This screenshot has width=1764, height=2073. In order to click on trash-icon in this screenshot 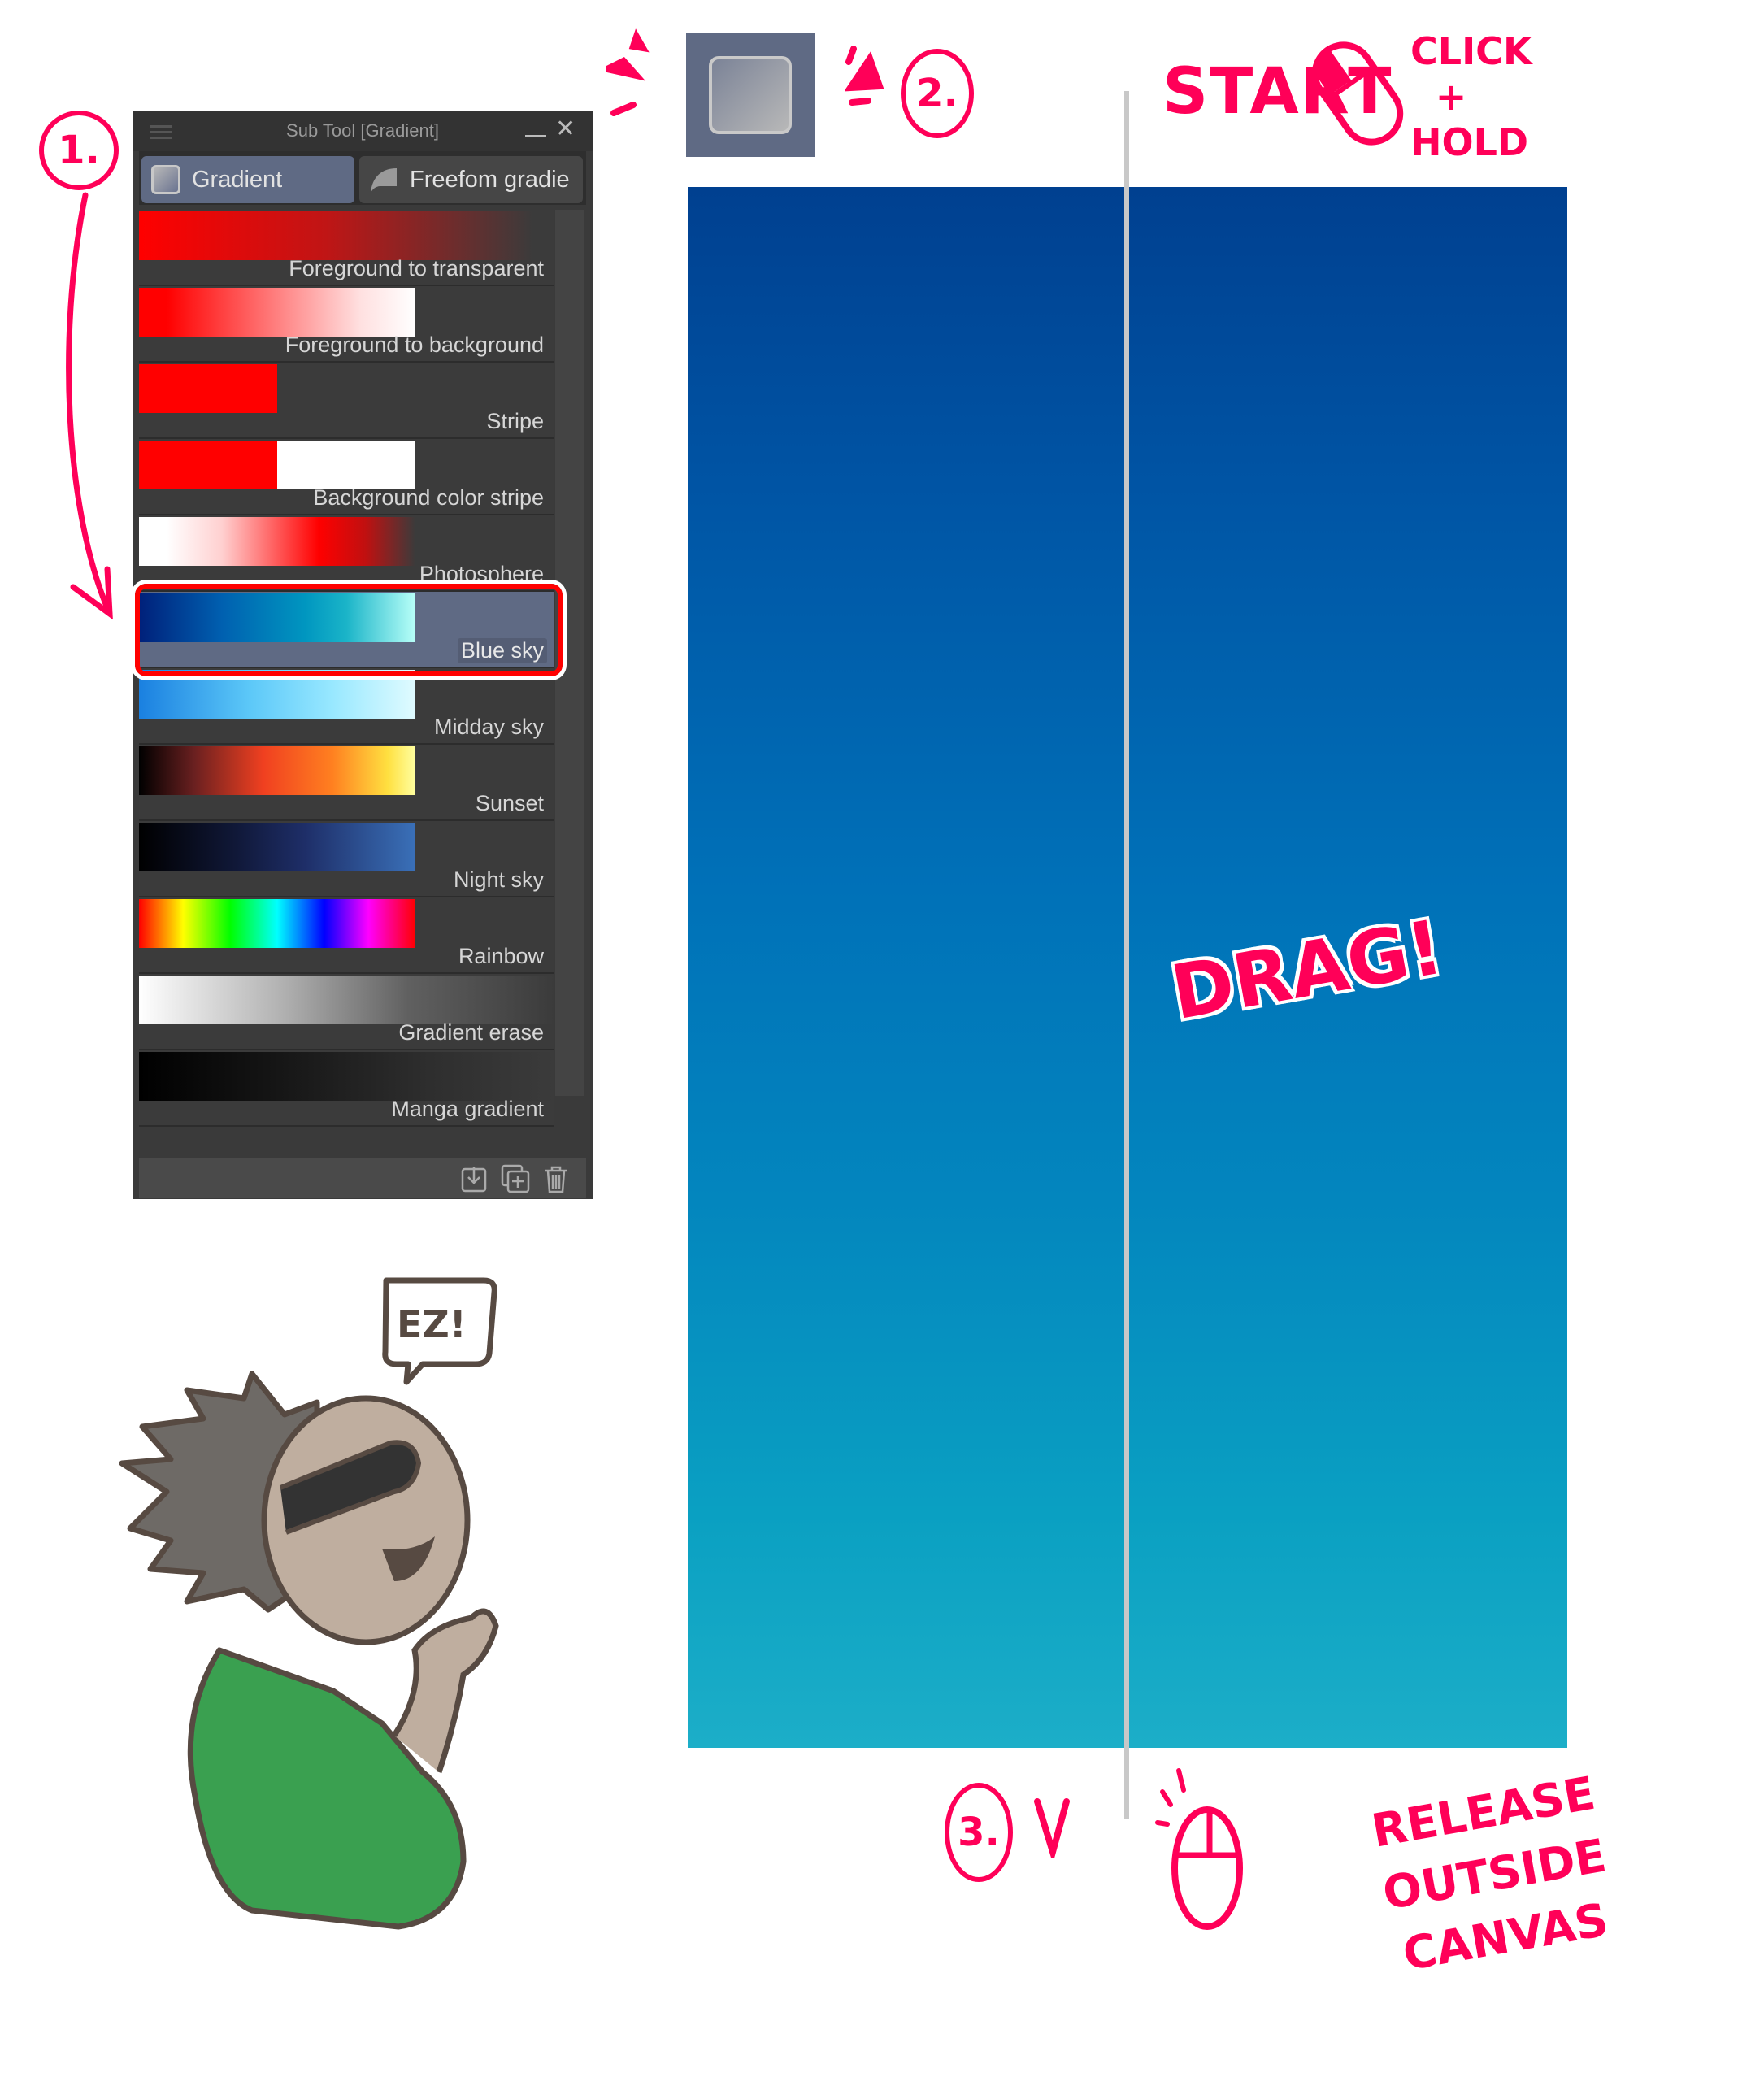, I will do `click(556, 1178)`.